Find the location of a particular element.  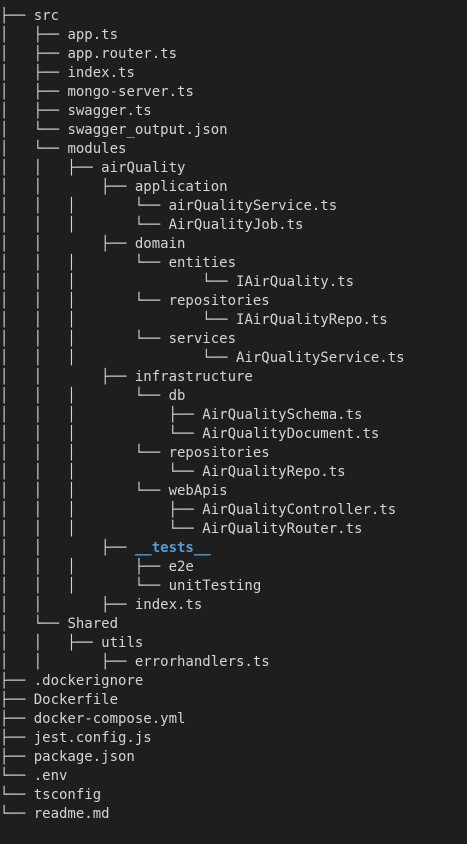

tree-folder-row: │ │ │ └── webApis is located at coordinates (202, 491).